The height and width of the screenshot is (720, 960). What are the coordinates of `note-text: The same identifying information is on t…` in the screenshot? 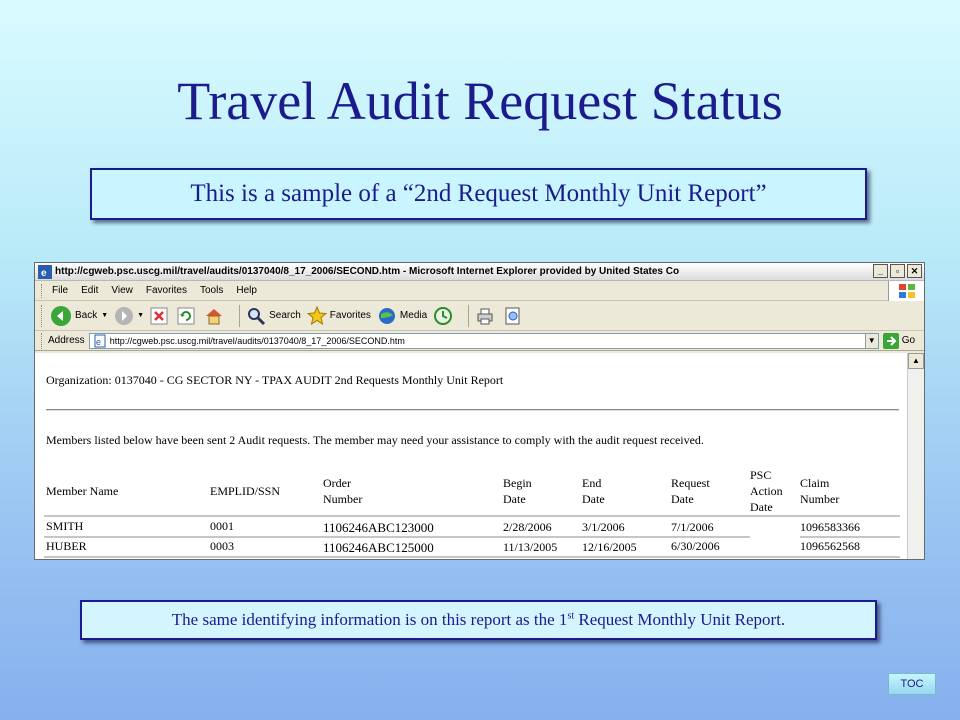 It's located at (478, 619).